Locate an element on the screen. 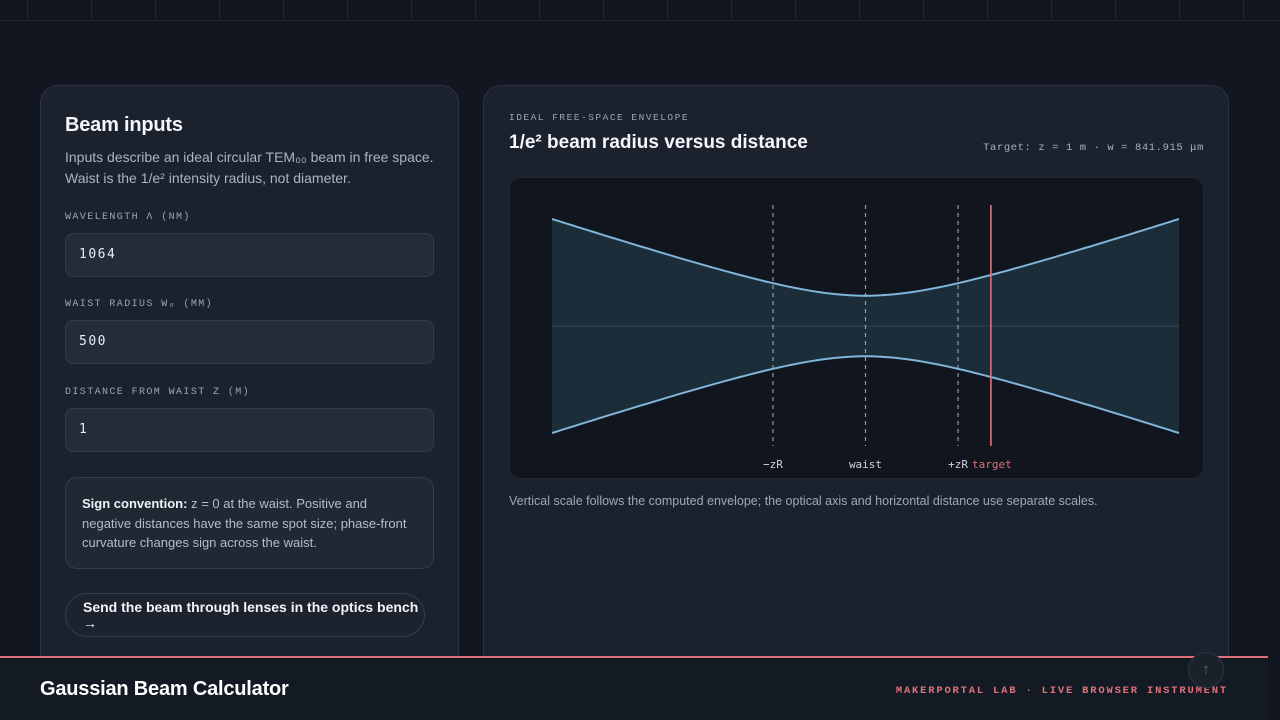 This screenshot has height=720, width=1280. chart-title: 1/e² beam radius versus distance is located at coordinates (658, 142).